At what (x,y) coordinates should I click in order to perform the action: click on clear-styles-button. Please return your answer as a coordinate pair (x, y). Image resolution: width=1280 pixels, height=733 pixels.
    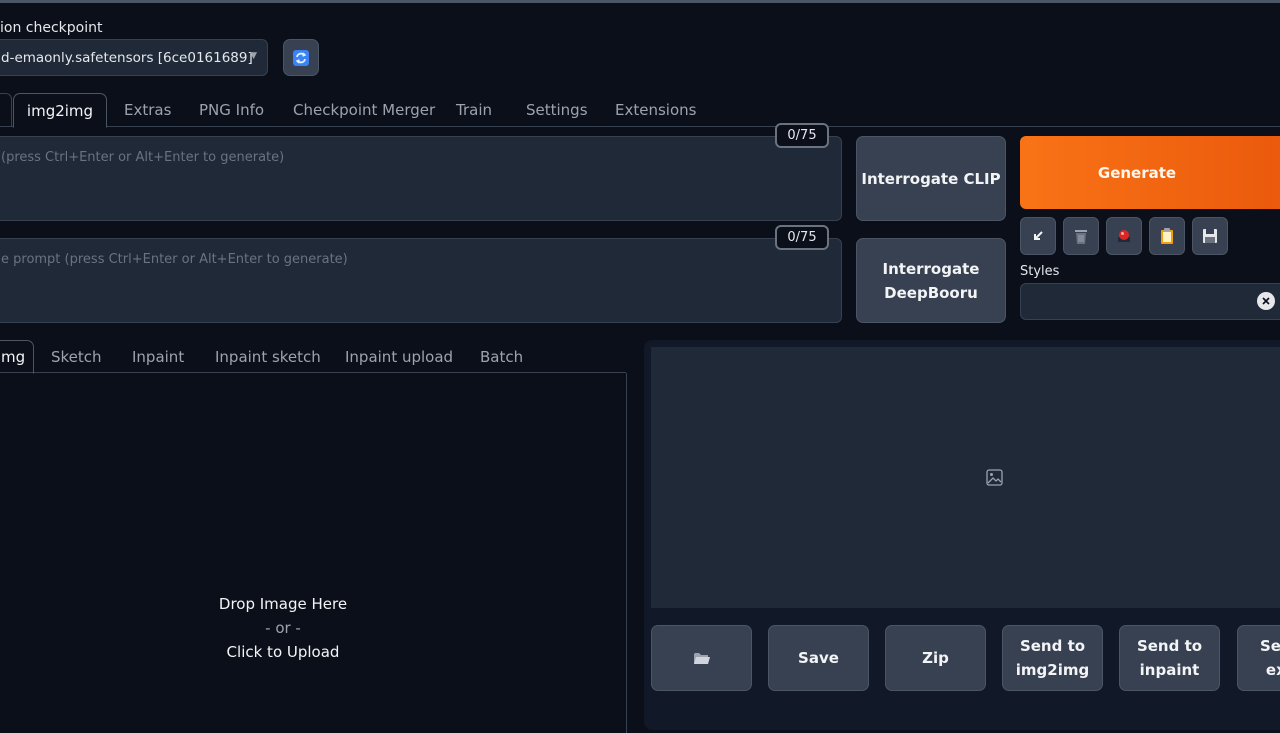
    Looking at the image, I should click on (1266, 301).